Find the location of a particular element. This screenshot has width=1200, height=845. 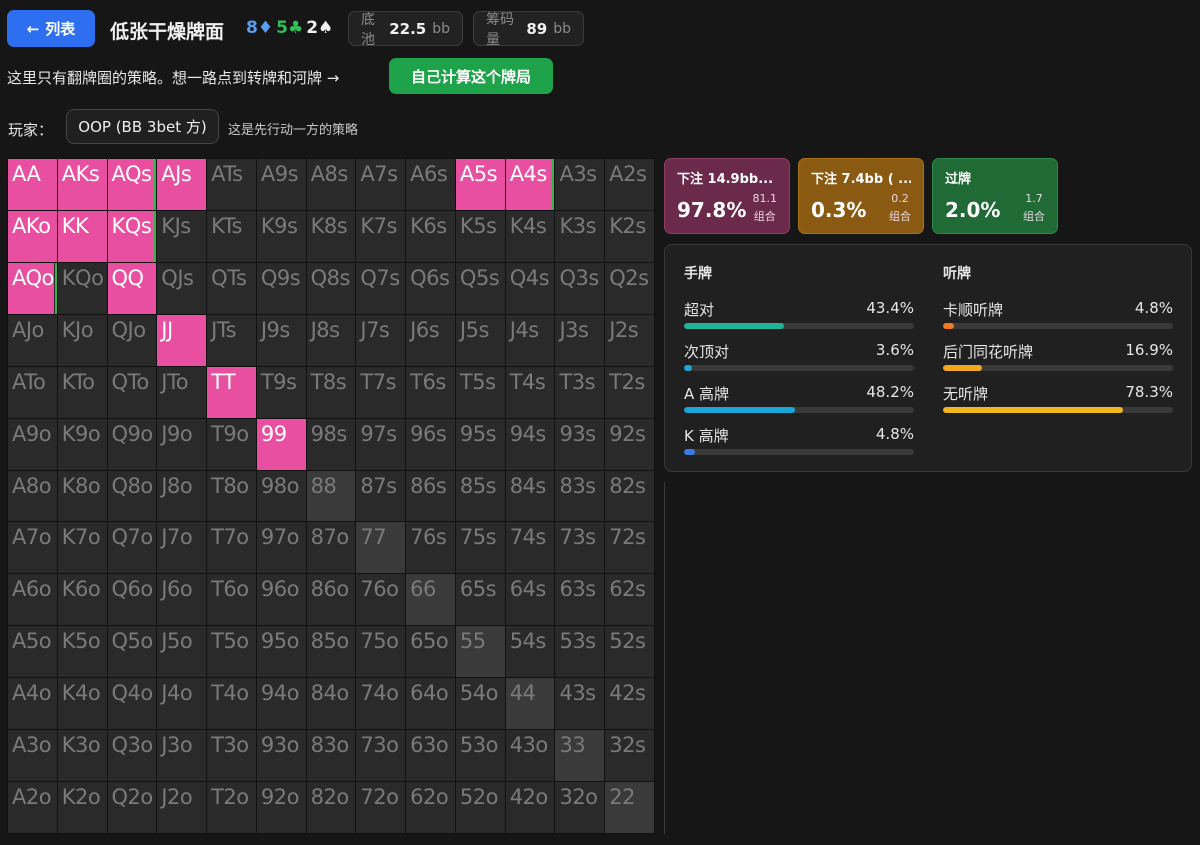

range-cell: T6s is located at coordinates (430, 392).